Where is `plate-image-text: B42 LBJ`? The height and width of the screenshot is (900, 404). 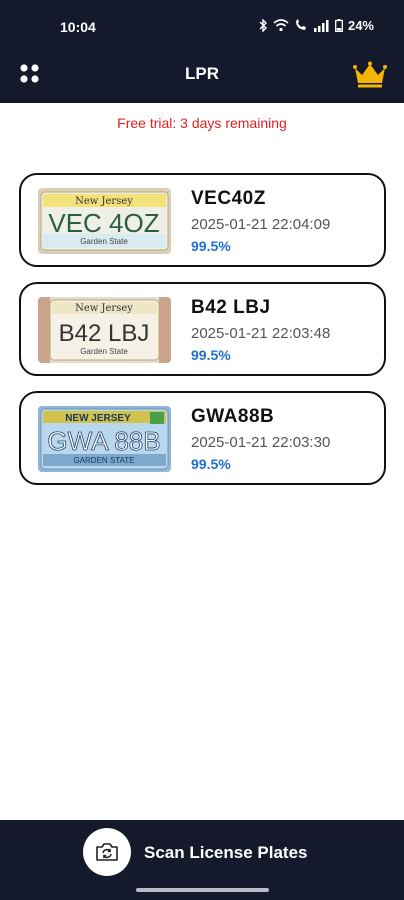
plate-image-text: B42 LBJ is located at coordinates (104, 333).